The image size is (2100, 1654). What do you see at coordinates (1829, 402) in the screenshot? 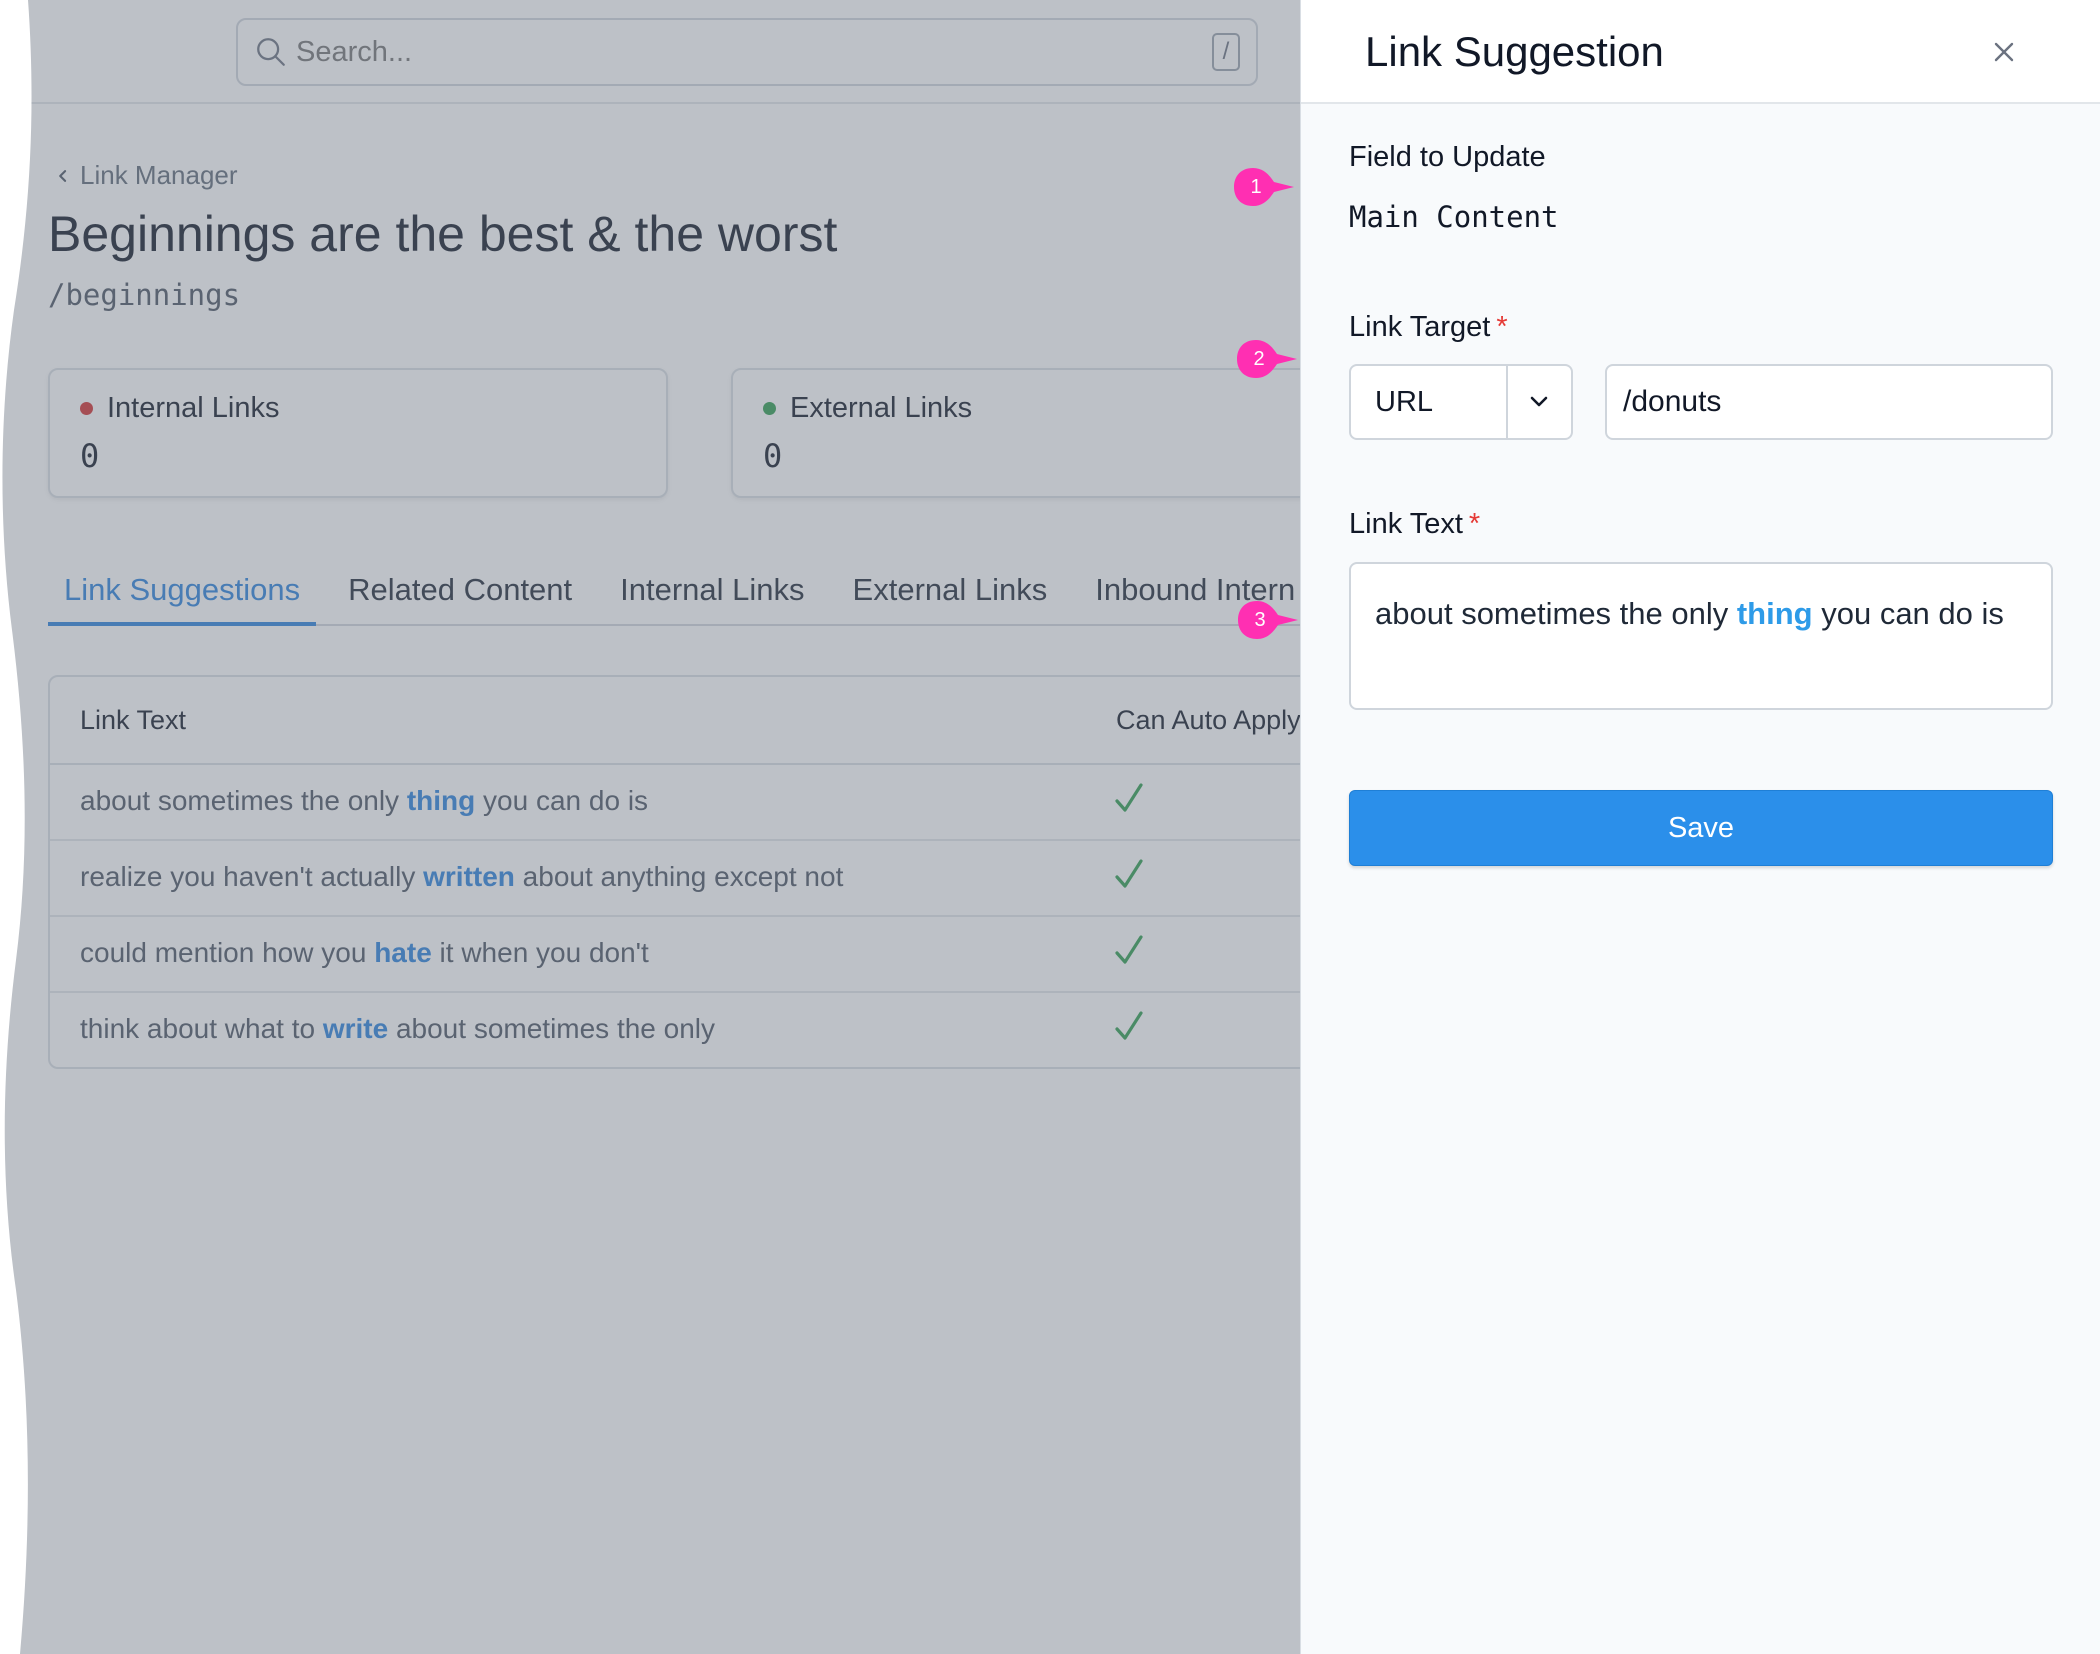
I see `link-target-url-input` at bounding box center [1829, 402].